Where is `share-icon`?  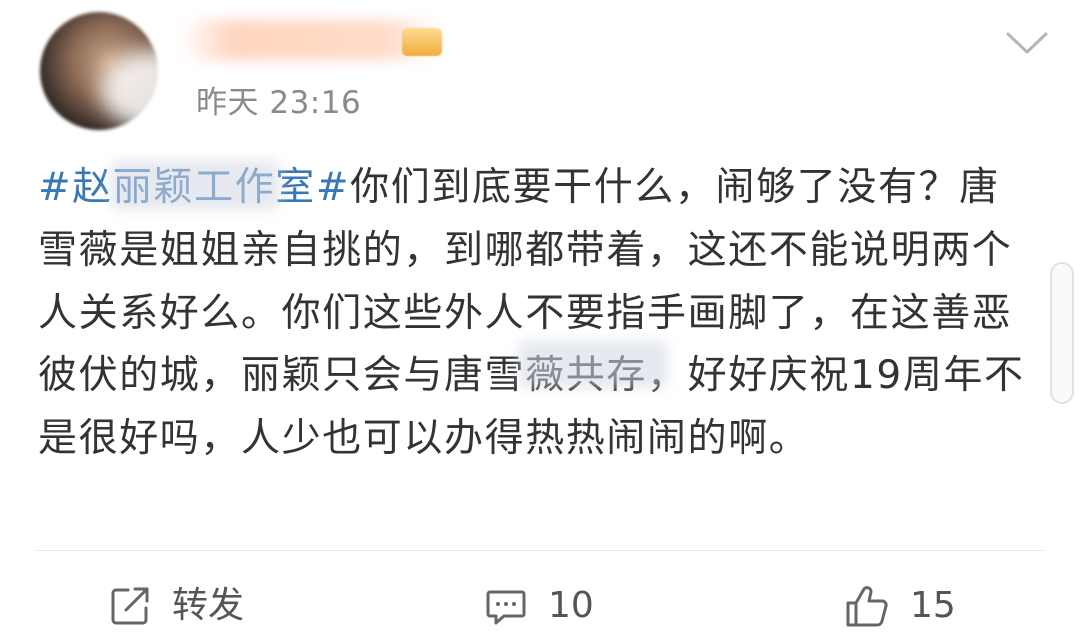 share-icon is located at coordinates (130, 606).